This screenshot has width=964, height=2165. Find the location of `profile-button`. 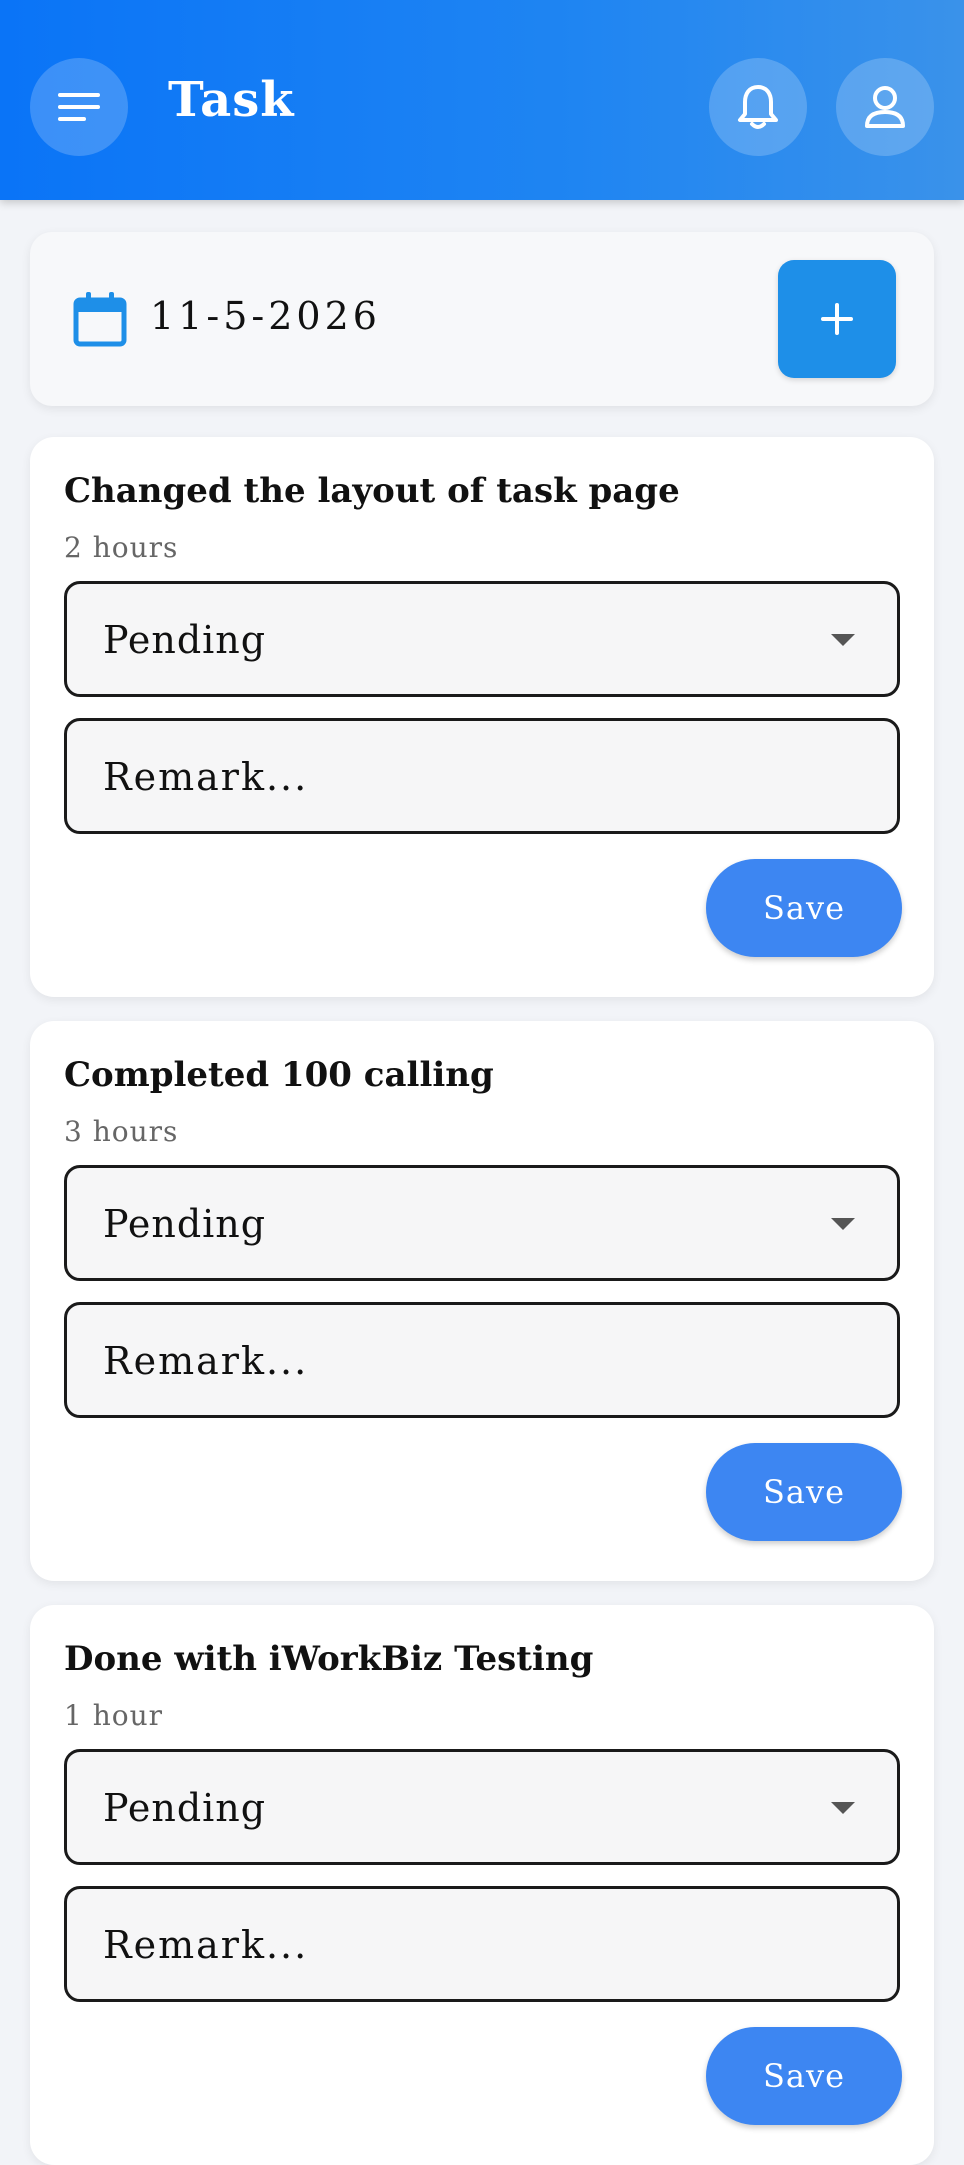

profile-button is located at coordinates (885, 107).